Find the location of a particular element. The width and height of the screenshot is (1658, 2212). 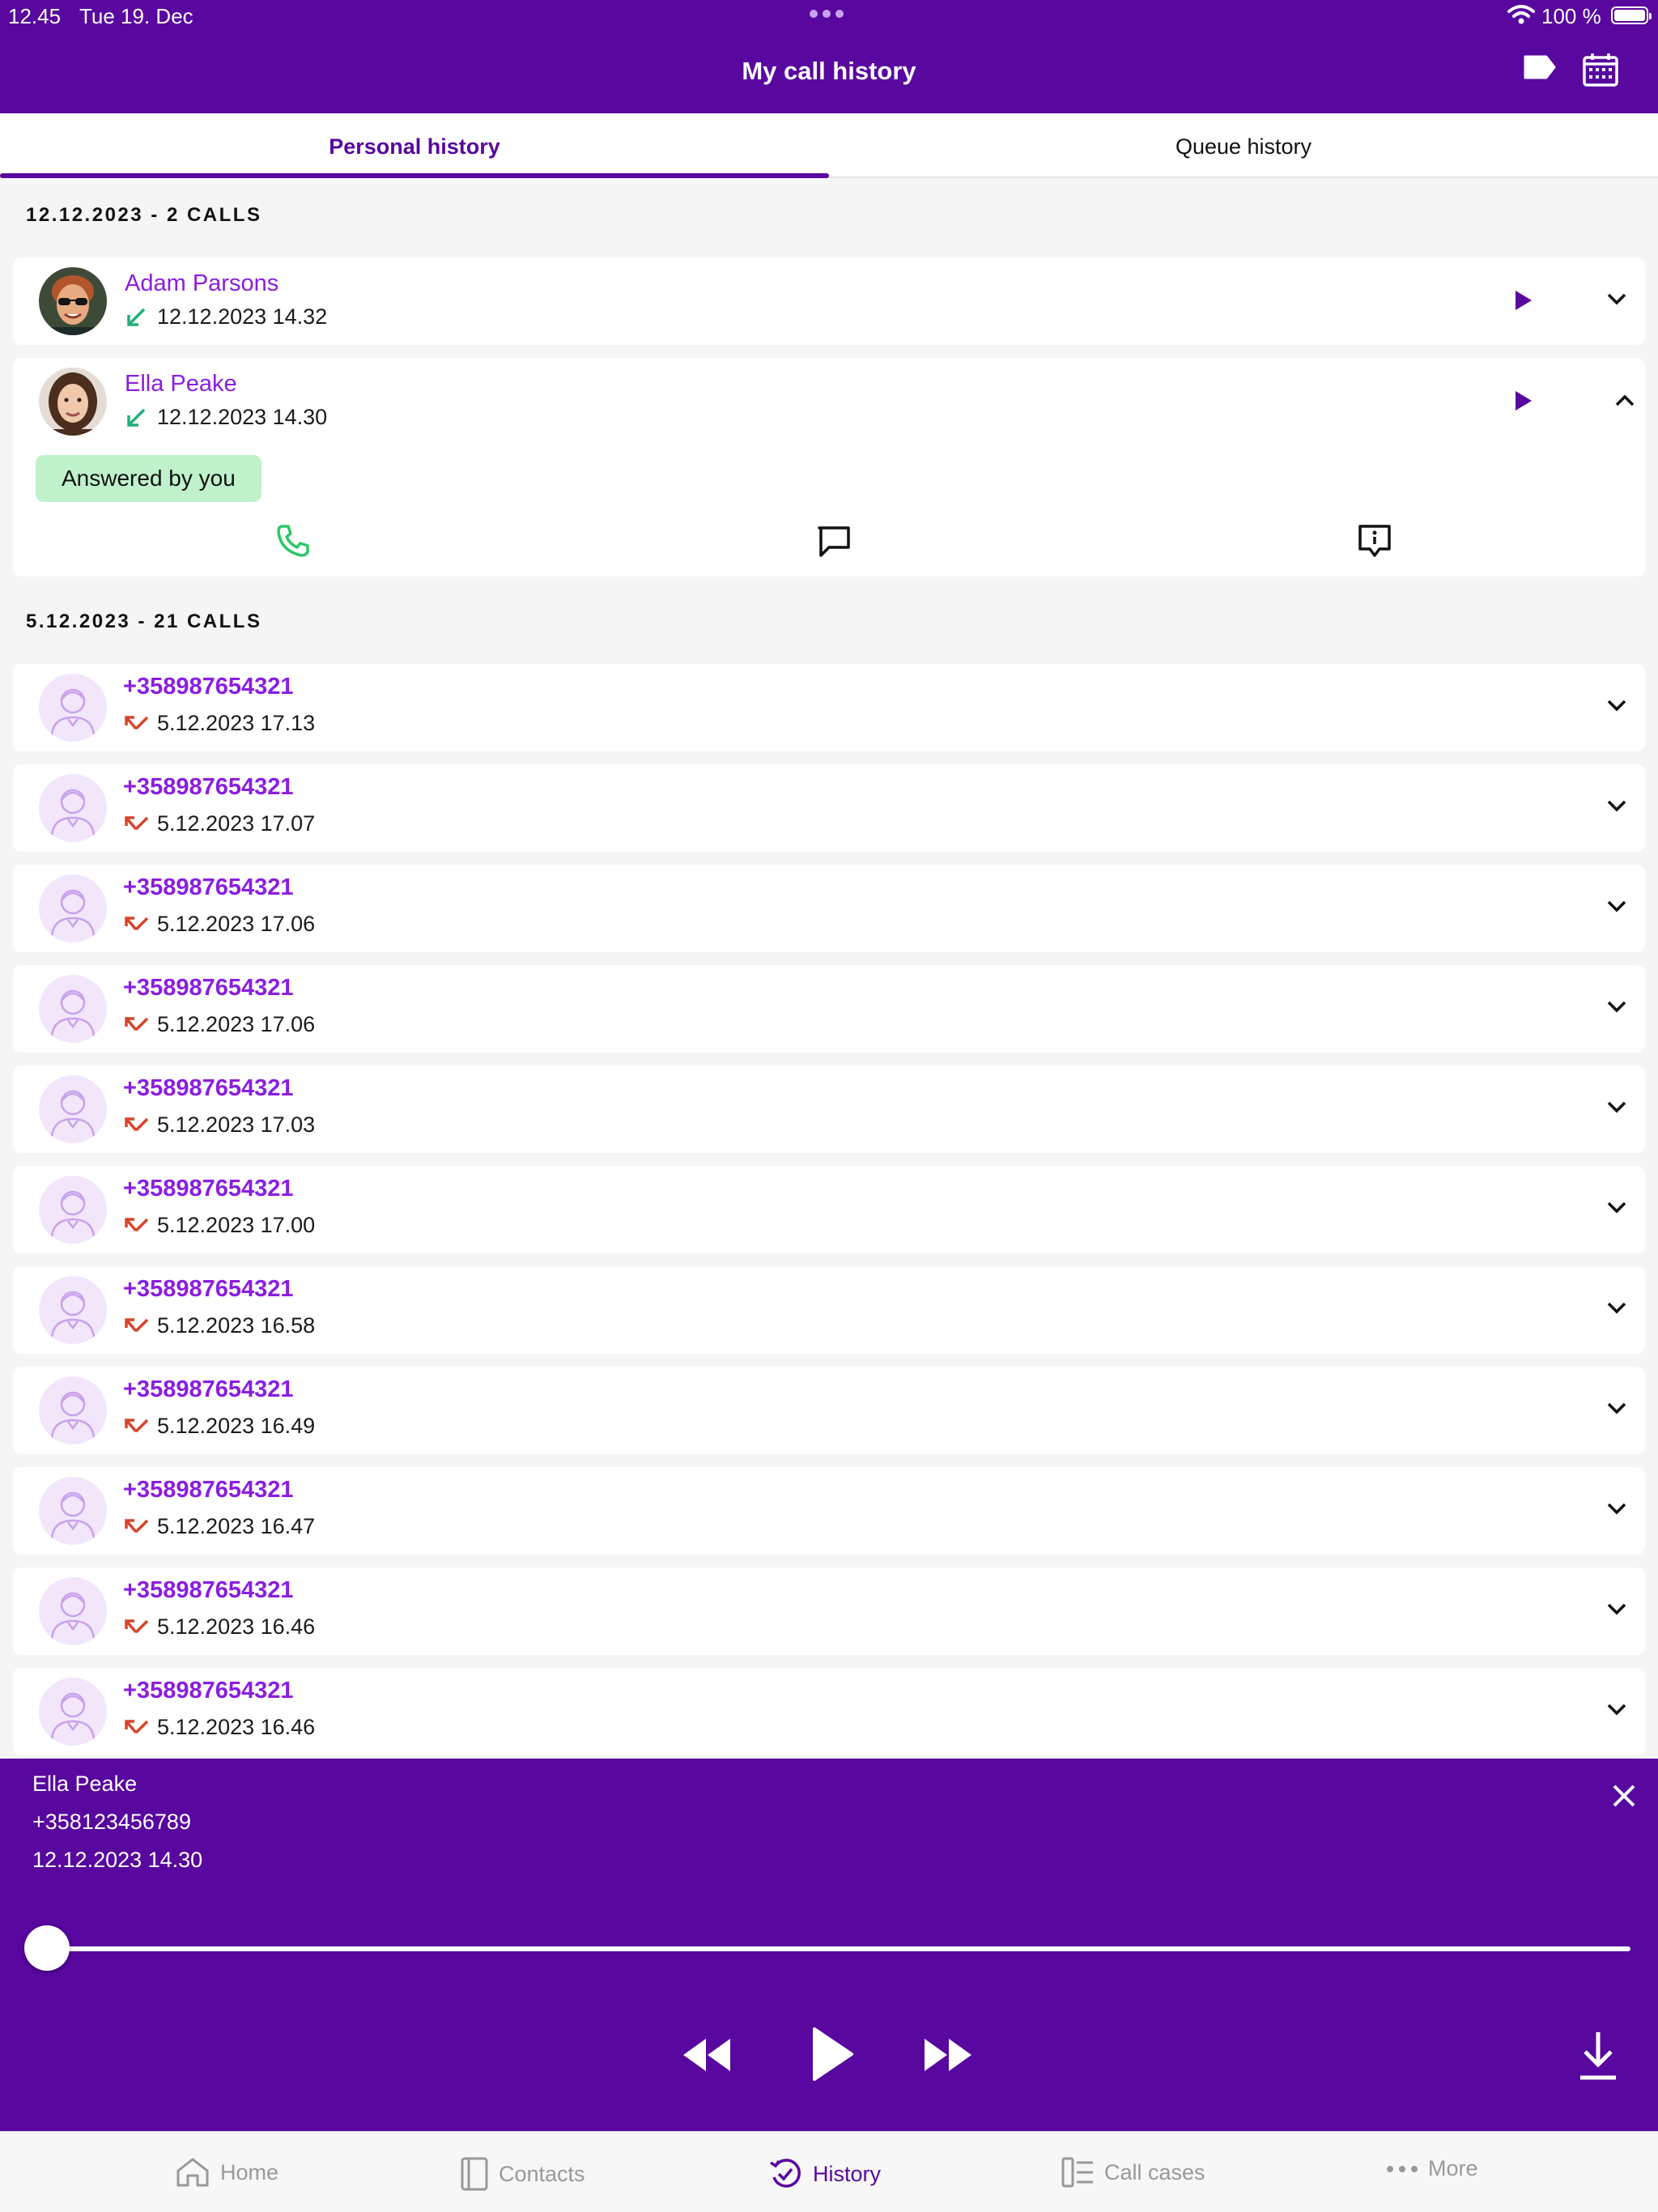

more-icon is located at coordinates (1402, 2168).